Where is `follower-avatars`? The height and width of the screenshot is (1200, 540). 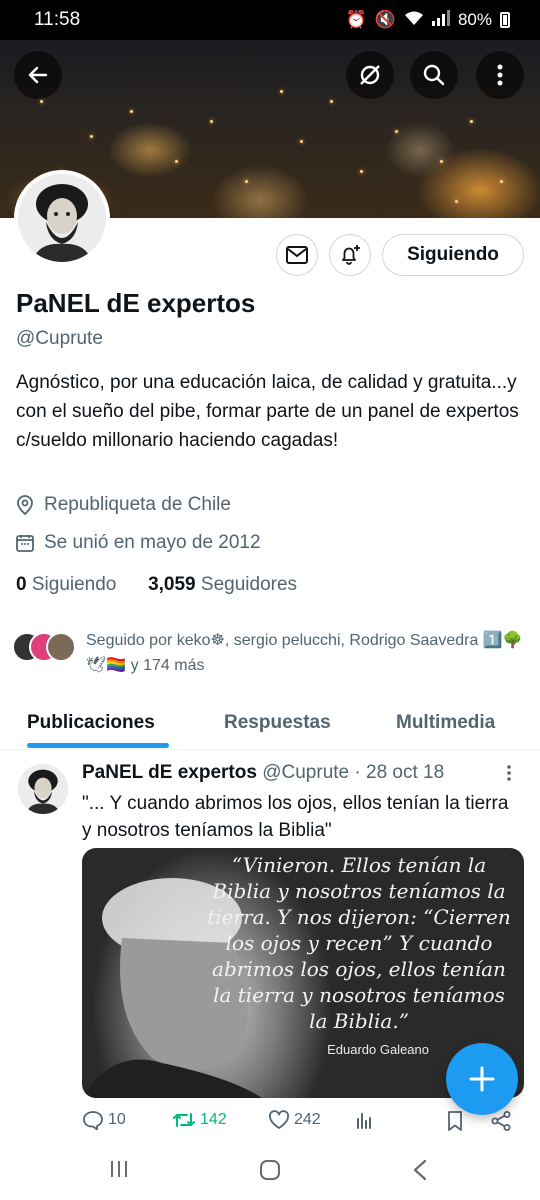
follower-avatars is located at coordinates (44, 646).